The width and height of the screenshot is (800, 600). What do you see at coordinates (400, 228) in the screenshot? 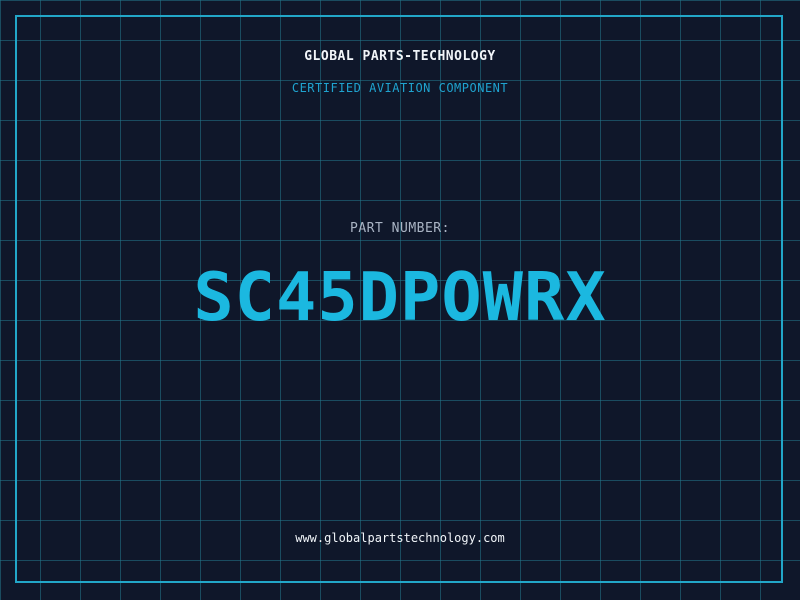
I see `part-number-label: PART NUMBER:` at bounding box center [400, 228].